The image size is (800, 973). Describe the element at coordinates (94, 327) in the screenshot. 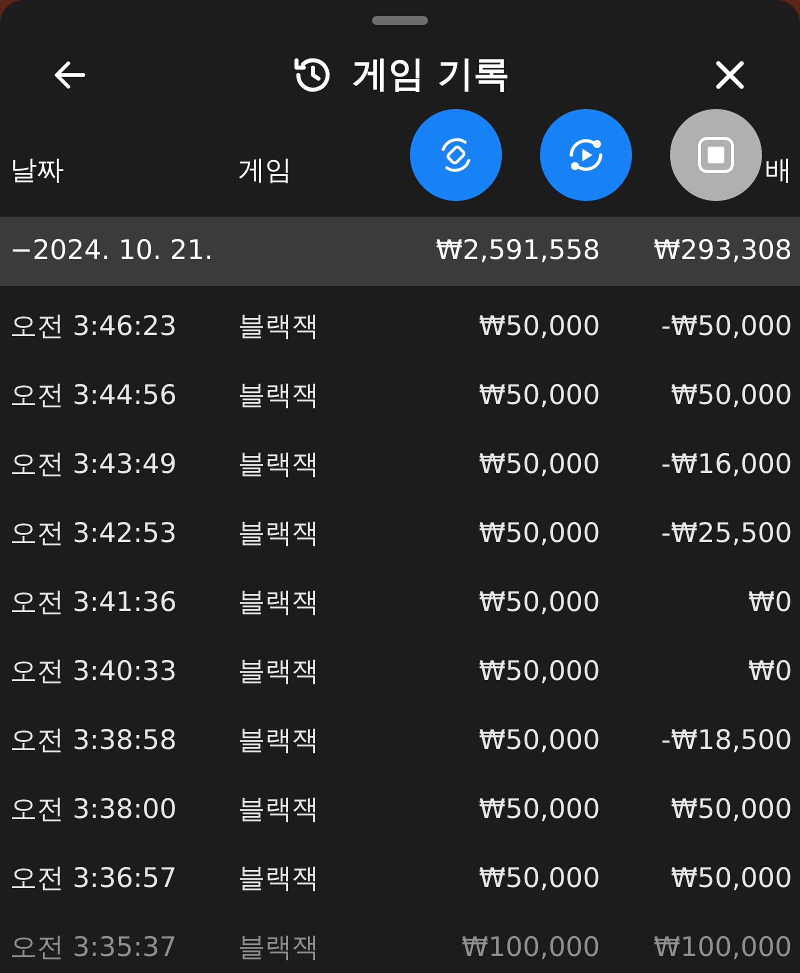

I see `time-cell-text: 오전 3:46:23` at that location.